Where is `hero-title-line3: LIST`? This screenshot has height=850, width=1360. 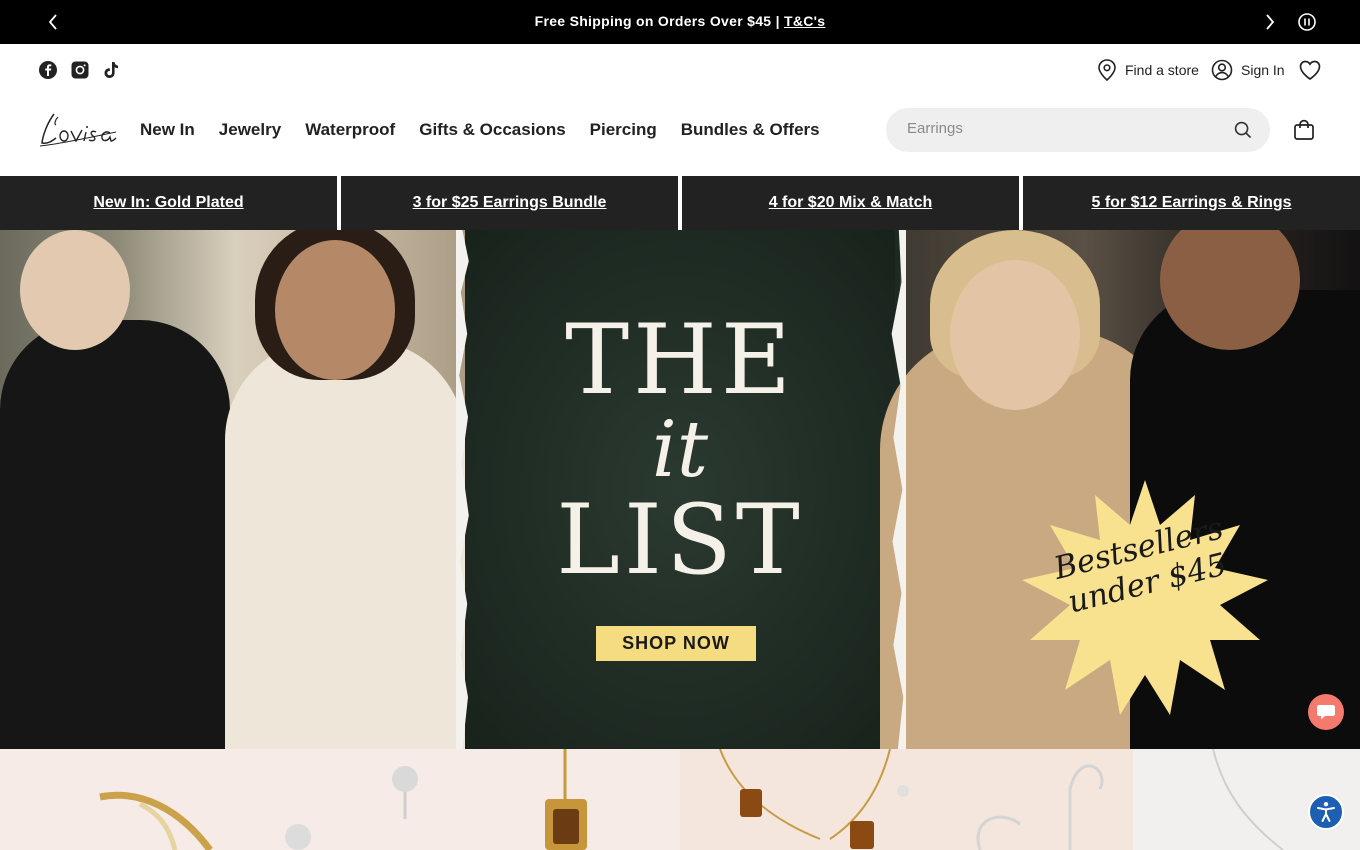 hero-title-line3: LIST is located at coordinates (680, 540).